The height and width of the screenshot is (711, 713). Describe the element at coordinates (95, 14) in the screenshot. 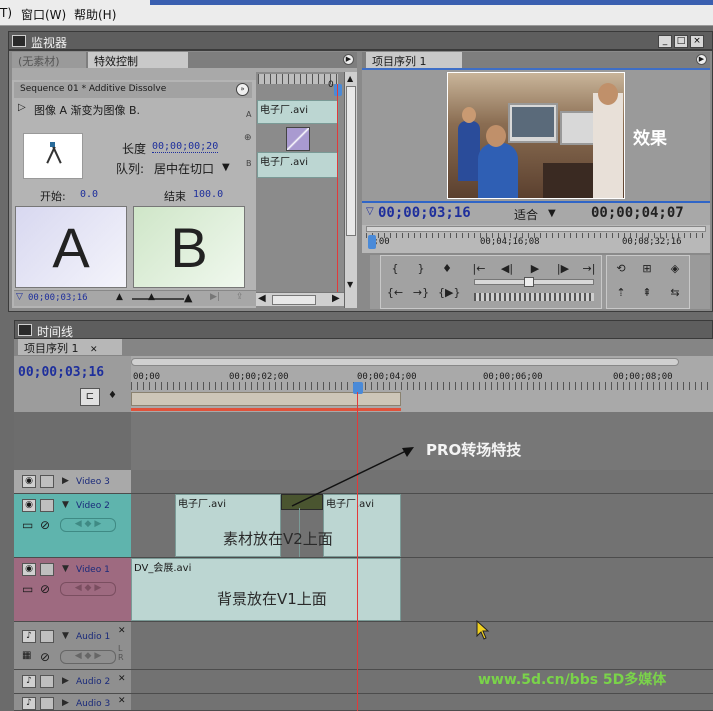

I see `menu-item-help: 帮助(H)` at that location.